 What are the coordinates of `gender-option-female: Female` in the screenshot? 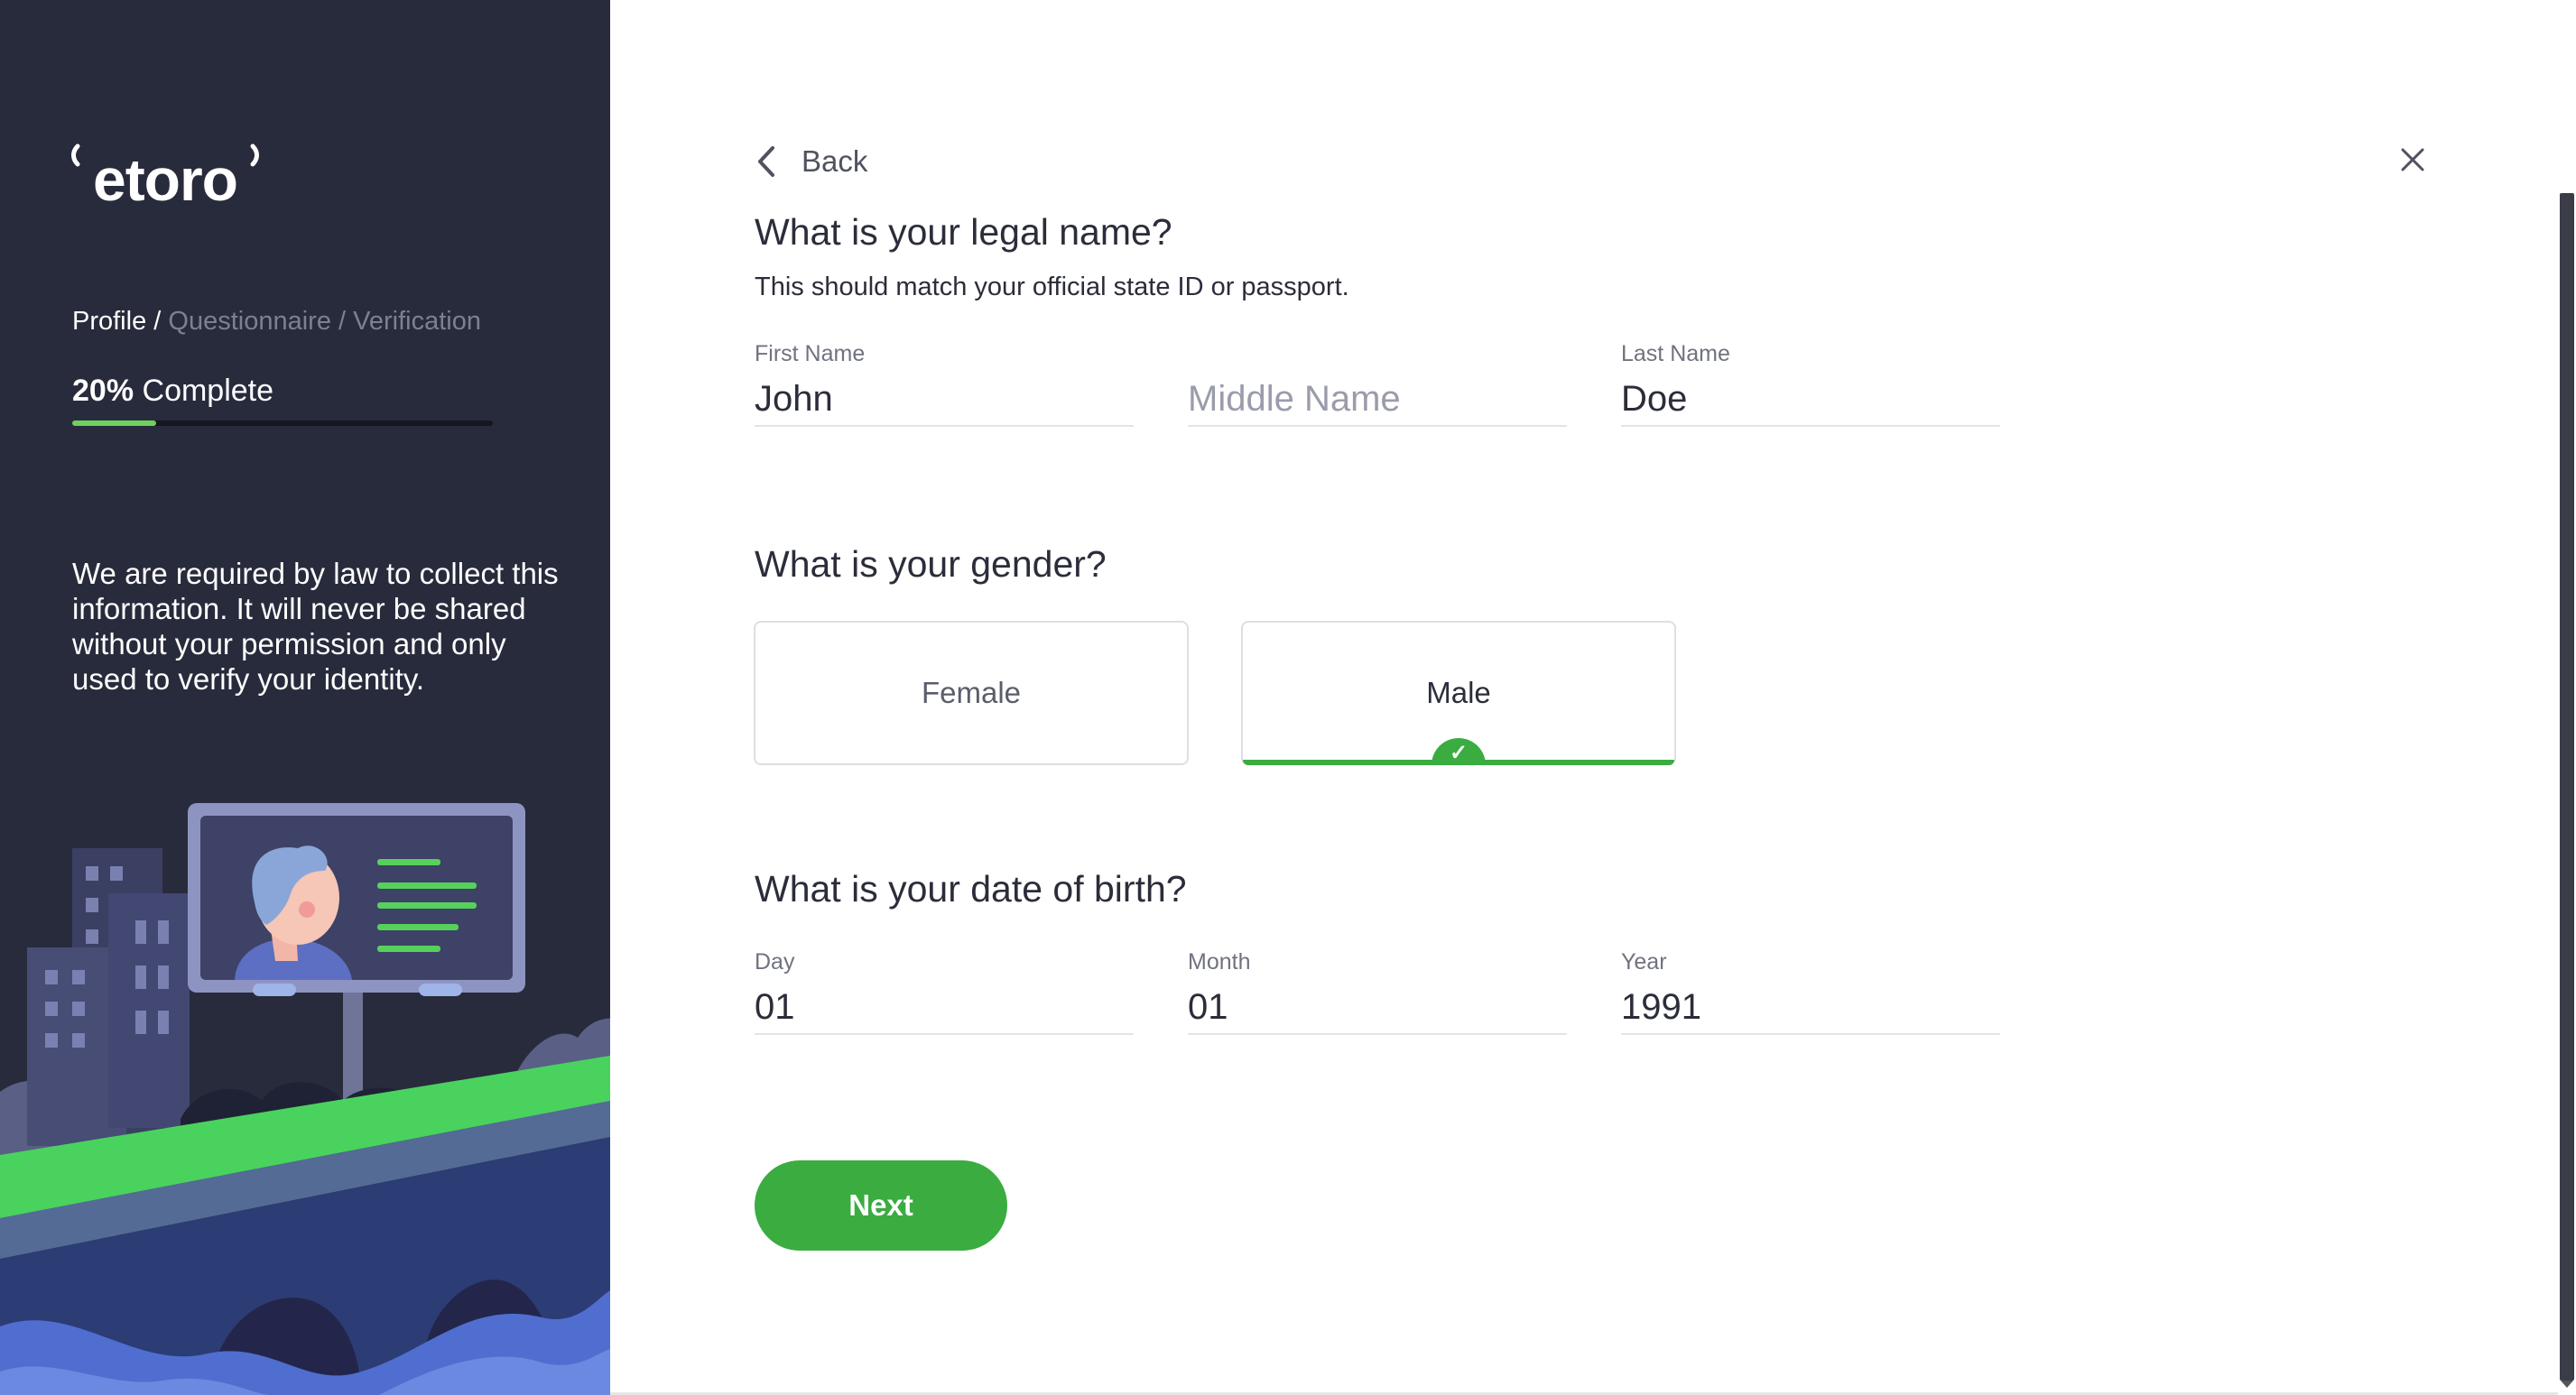 It's located at (971, 693).